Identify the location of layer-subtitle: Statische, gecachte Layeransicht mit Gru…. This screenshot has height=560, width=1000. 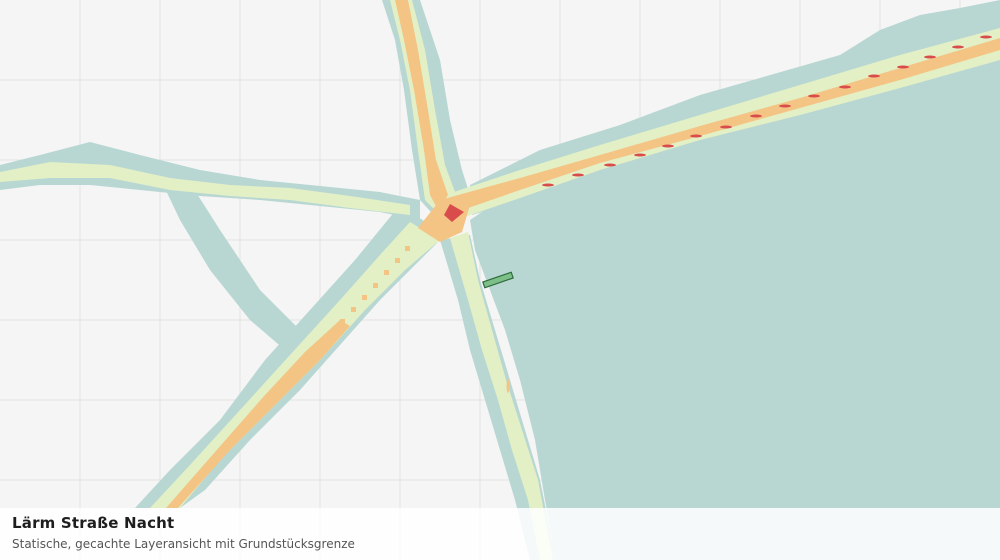
(183, 544).